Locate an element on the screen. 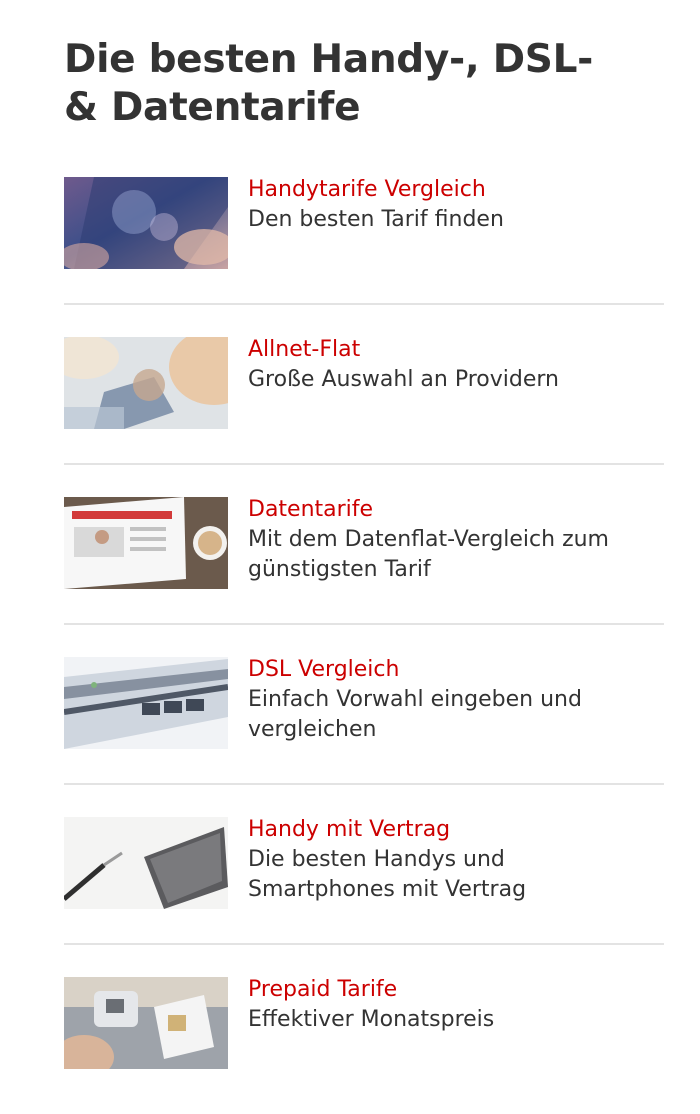 This screenshot has width=700, height=1114. phone-pen-photo is located at coordinates (146, 863).